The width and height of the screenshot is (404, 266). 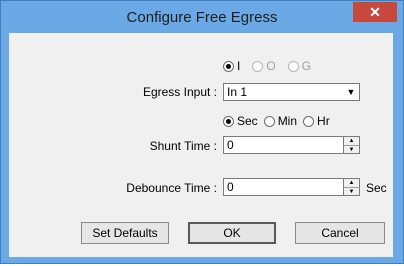 I want to click on radio-label: Min, so click(x=287, y=121).